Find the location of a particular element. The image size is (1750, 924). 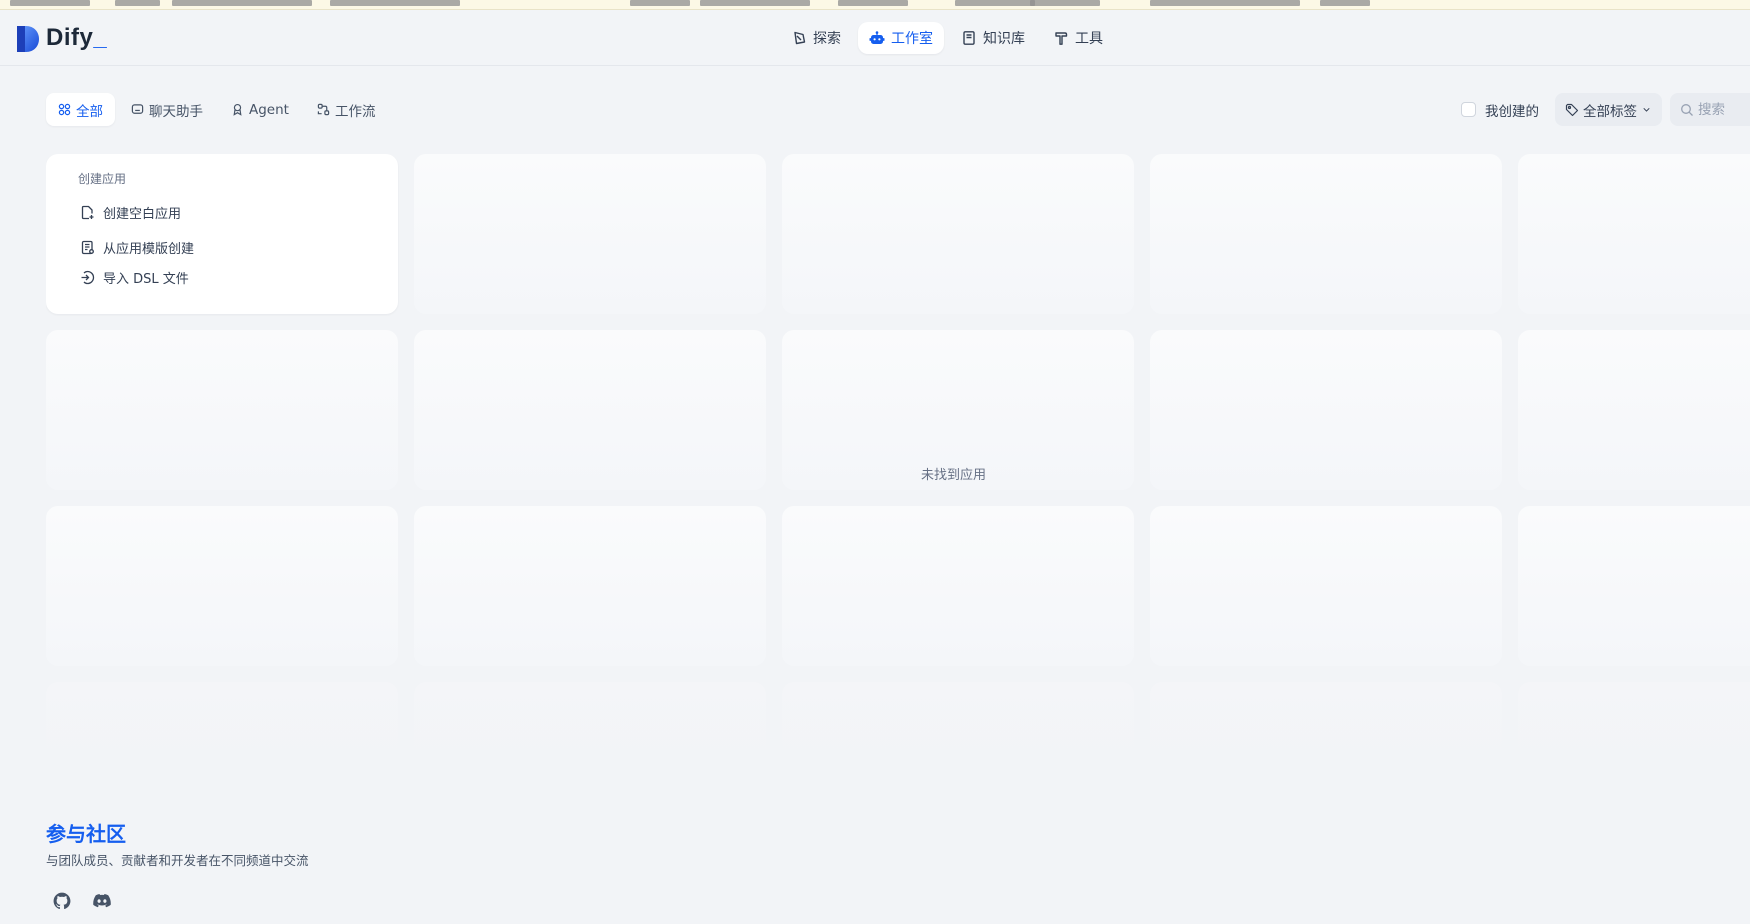

browser-bookmarks-bar is located at coordinates (875, 5).